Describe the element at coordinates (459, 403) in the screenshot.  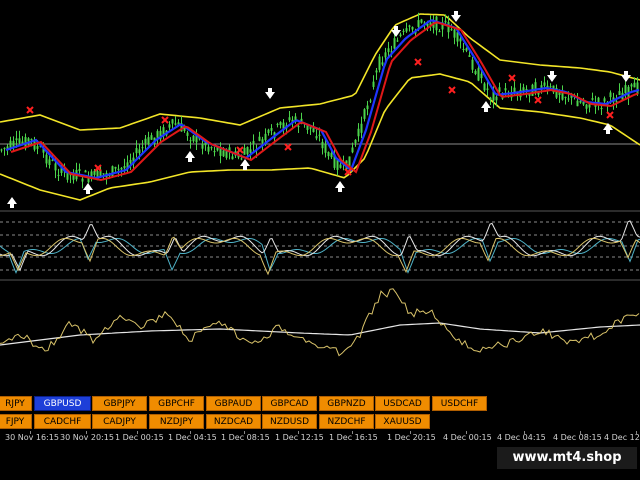
I see `symbol-button: USDCHF` at that location.